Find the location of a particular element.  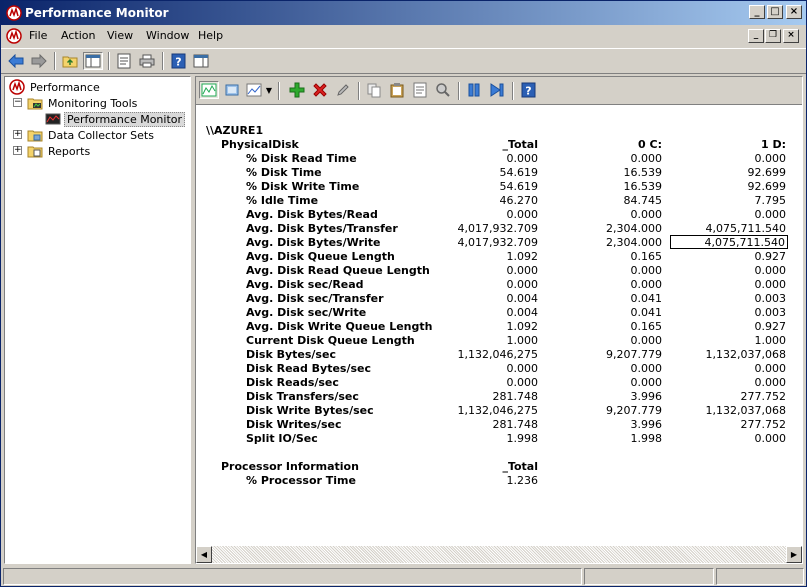

collapse-monitoring-tools-toggle: − is located at coordinates (17, 102).